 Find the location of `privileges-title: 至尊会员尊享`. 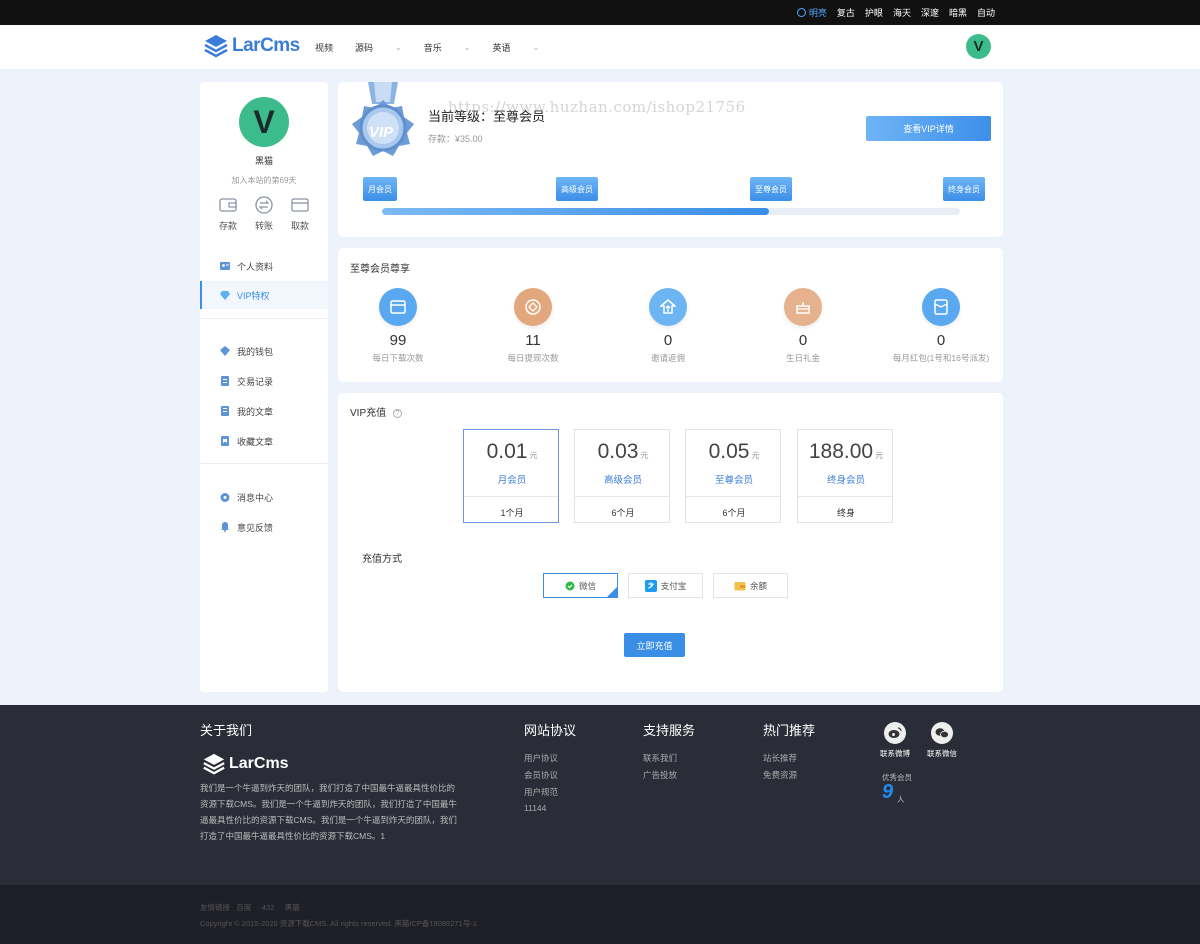

privileges-title: 至尊会员尊享 is located at coordinates (380, 269).